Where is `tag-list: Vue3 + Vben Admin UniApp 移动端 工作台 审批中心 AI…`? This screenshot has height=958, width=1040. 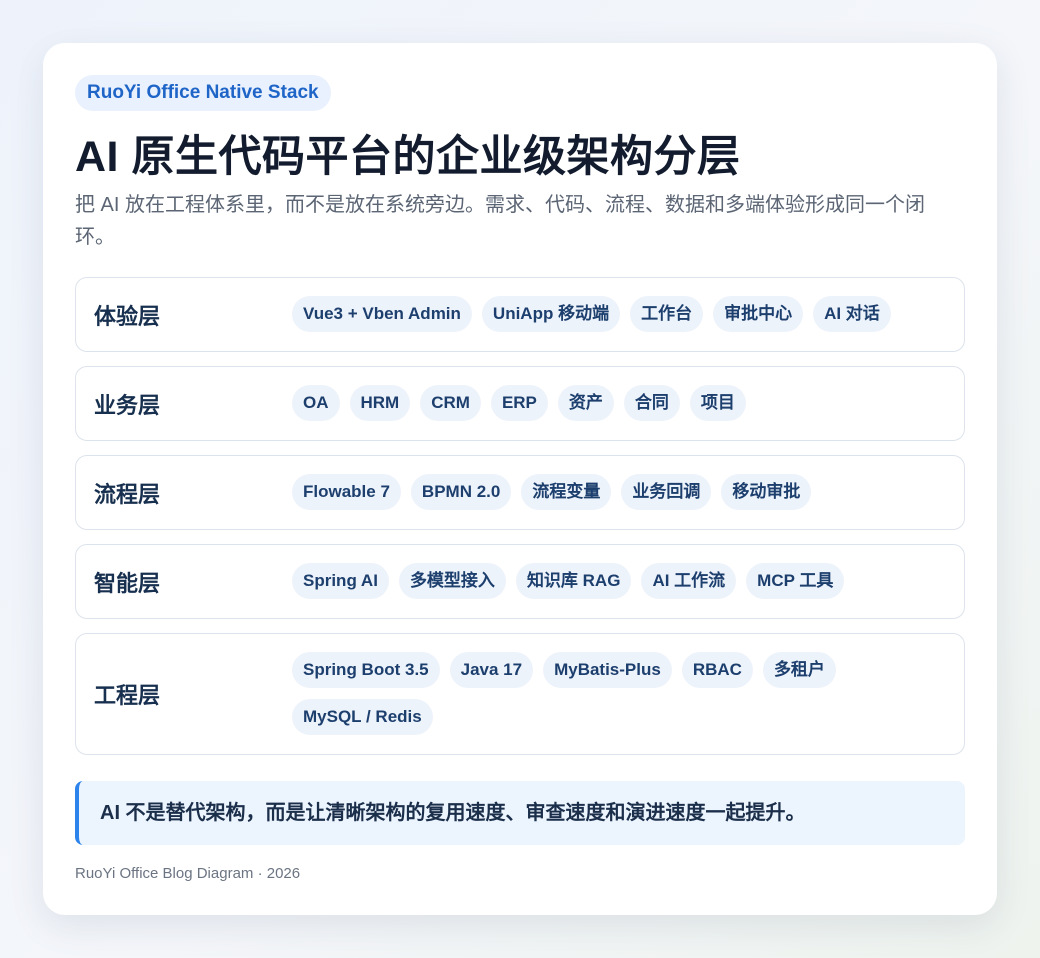
tag-list: Vue3 + Vben Admin UniApp 移动端 工作台 审批中心 AI… is located at coordinates (618, 314).